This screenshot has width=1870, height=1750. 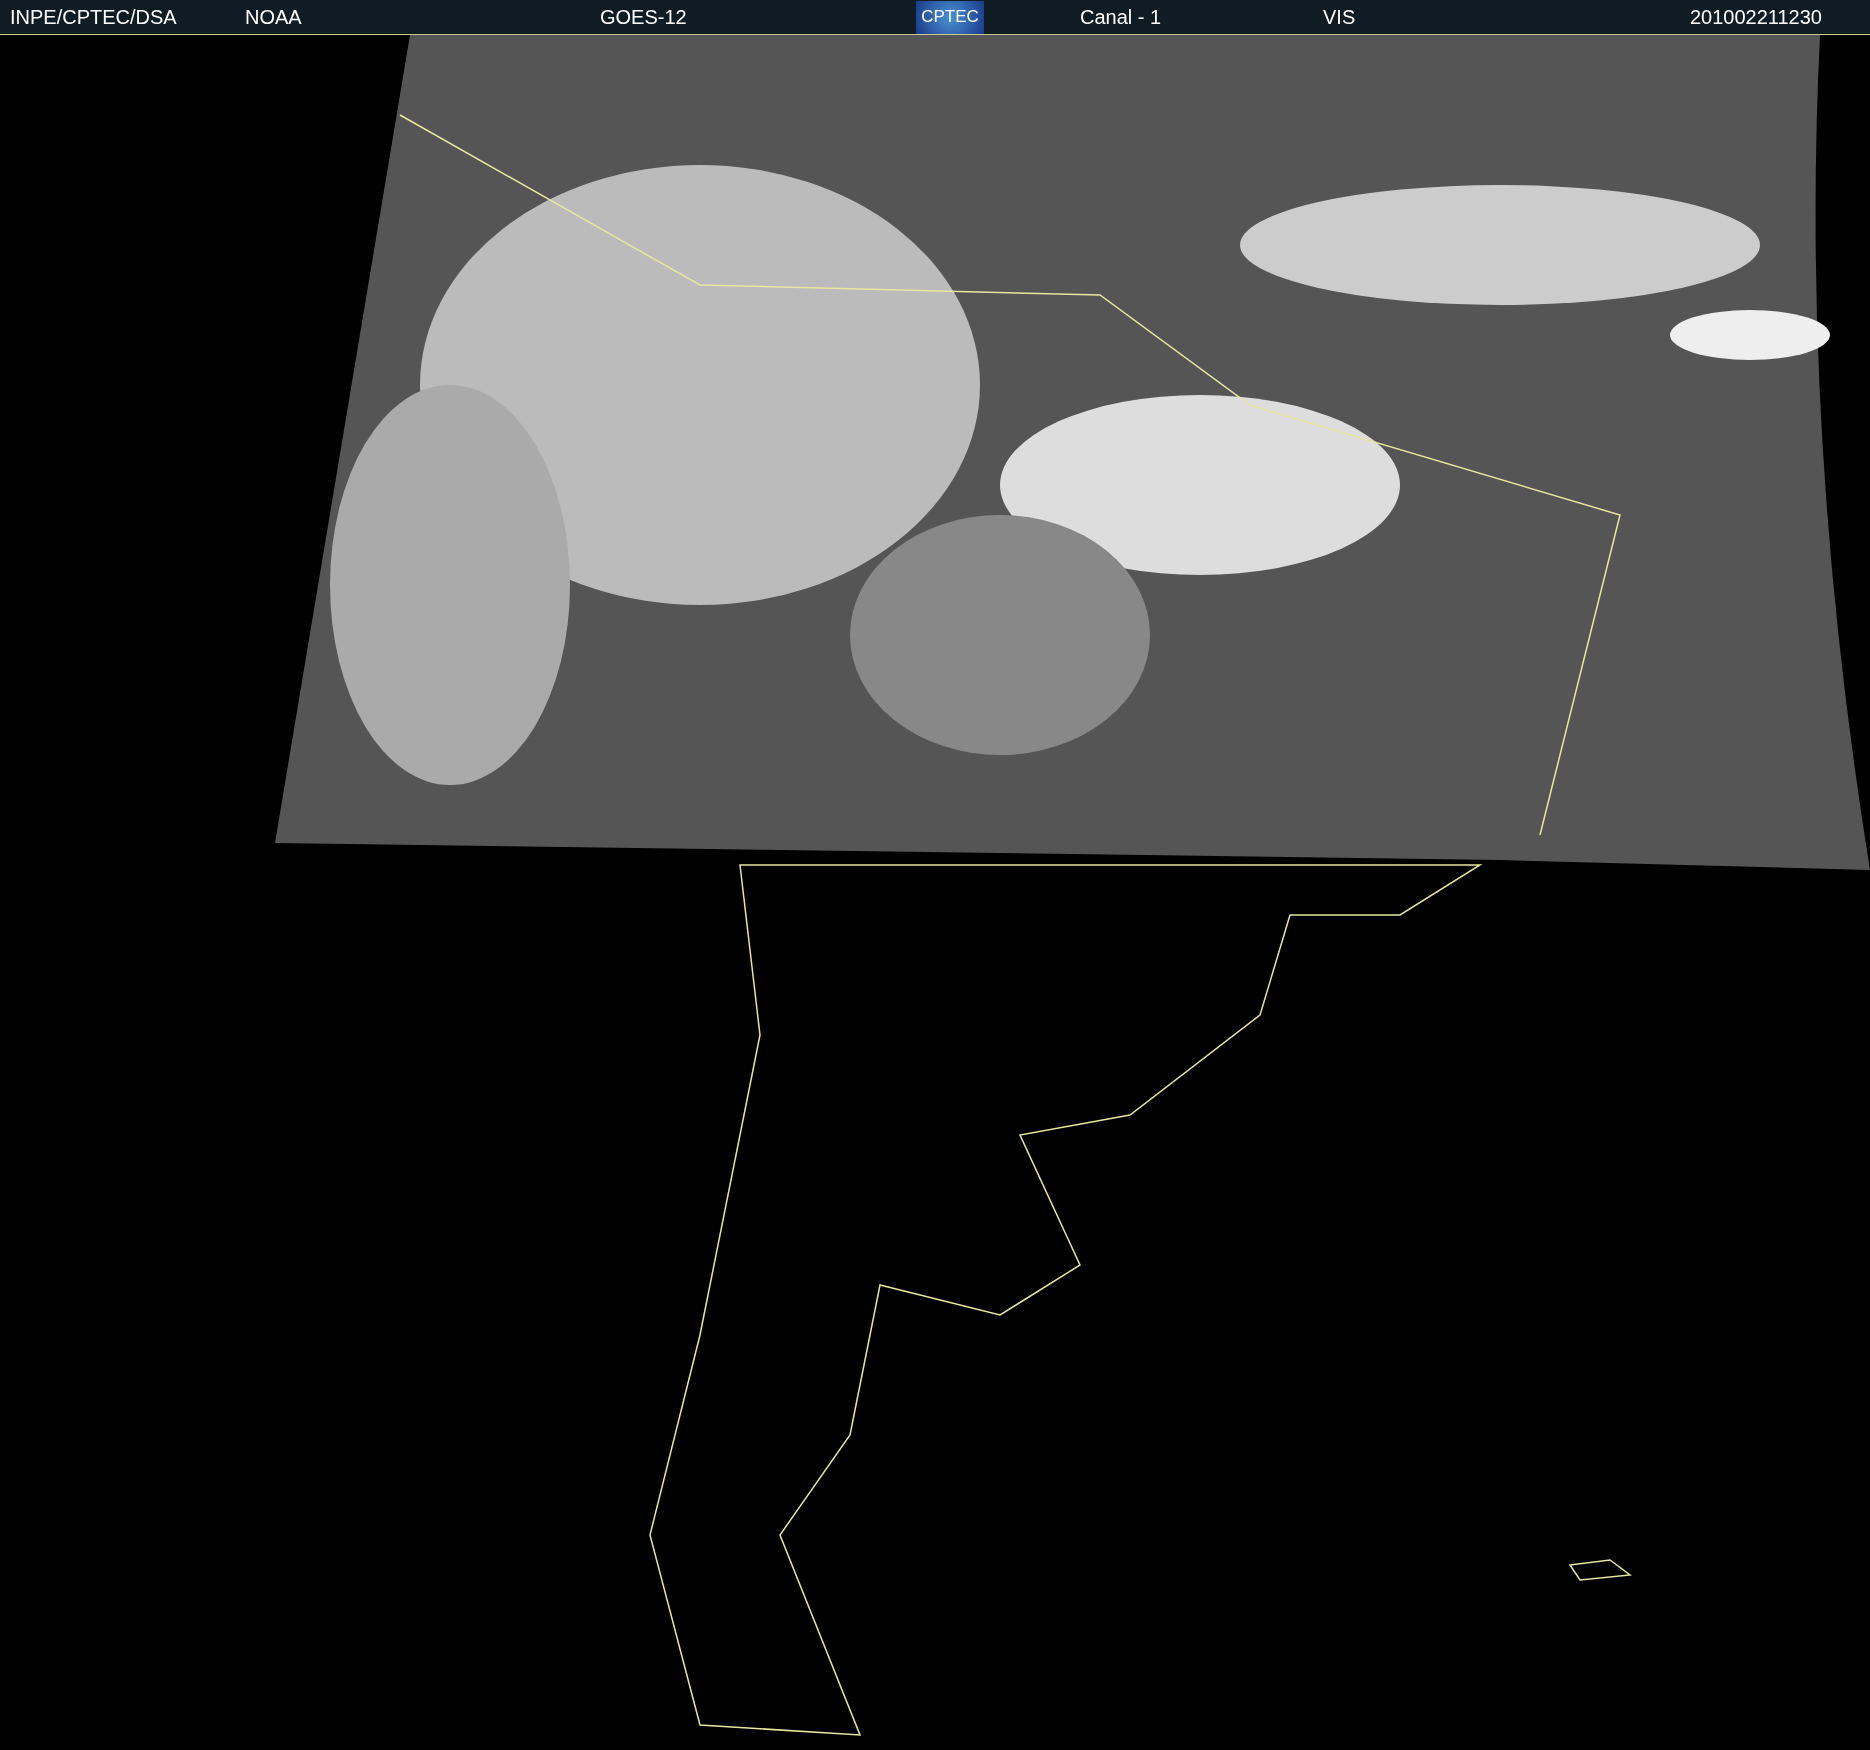 What do you see at coordinates (950, 17) in the screenshot?
I see `logo: CPTEC` at bounding box center [950, 17].